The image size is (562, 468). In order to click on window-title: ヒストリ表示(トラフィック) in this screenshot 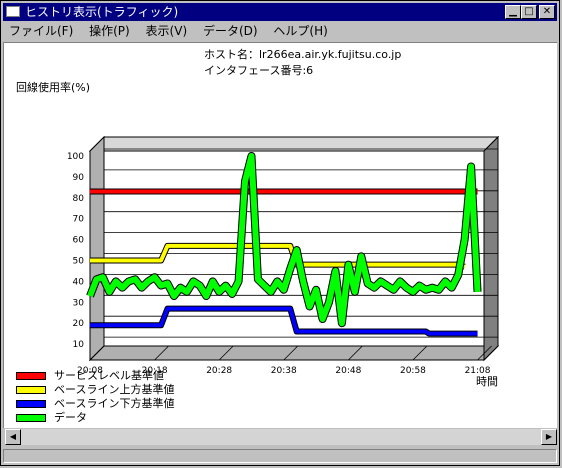, I will do `click(102, 12)`.